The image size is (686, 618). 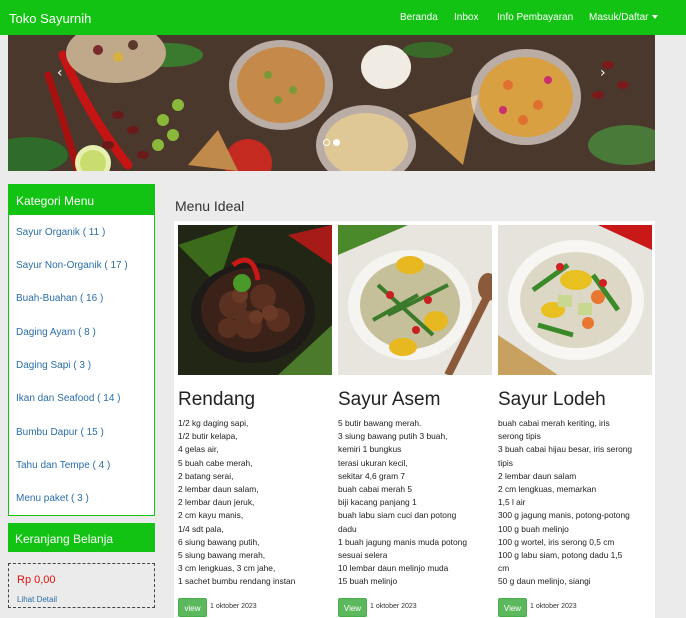 What do you see at coordinates (402, 541) in the screenshot?
I see `ingredient-line: 1 buah jagung manis muda potong` at bounding box center [402, 541].